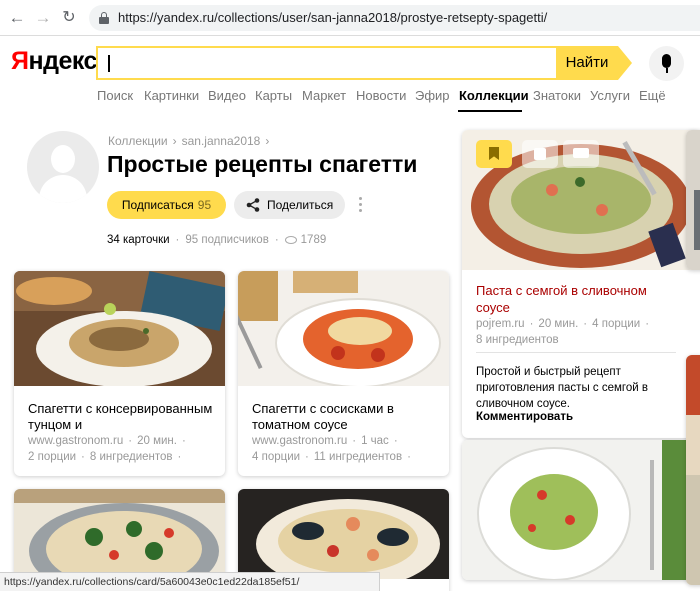  Describe the element at coordinates (273, 95) in the screenshot. I see `nav-maps: Карты` at that location.